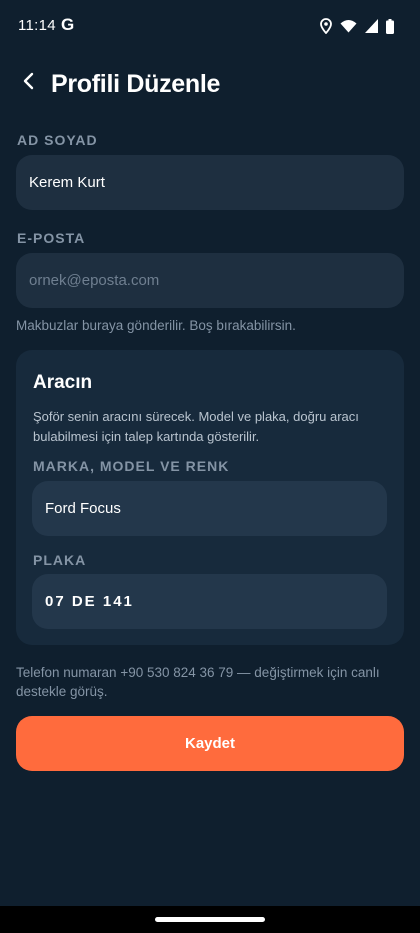 The width and height of the screenshot is (420, 933). What do you see at coordinates (51, 238) in the screenshot?
I see `email-label: E-POSTA` at bounding box center [51, 238].